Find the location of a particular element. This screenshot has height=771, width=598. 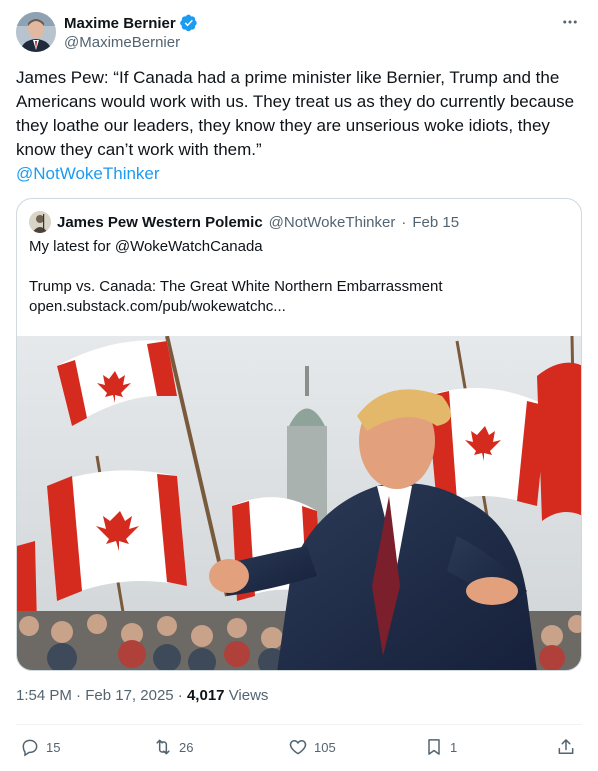

author-names: Maxime Bernier @MaximeBernier is located at coordinates (131, 33).